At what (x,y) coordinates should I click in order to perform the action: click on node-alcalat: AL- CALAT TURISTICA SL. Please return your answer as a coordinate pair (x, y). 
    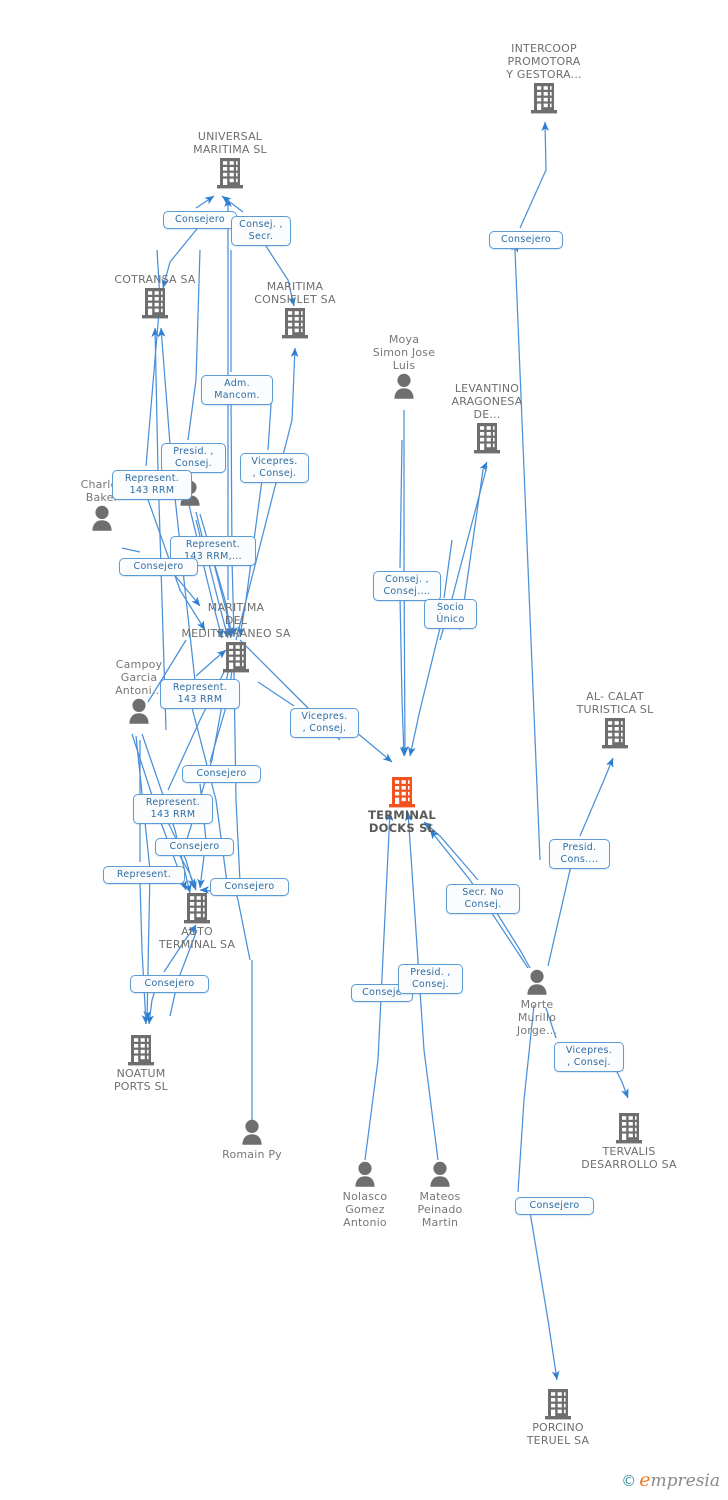
    Looking at the image, I should click on (615, 720).